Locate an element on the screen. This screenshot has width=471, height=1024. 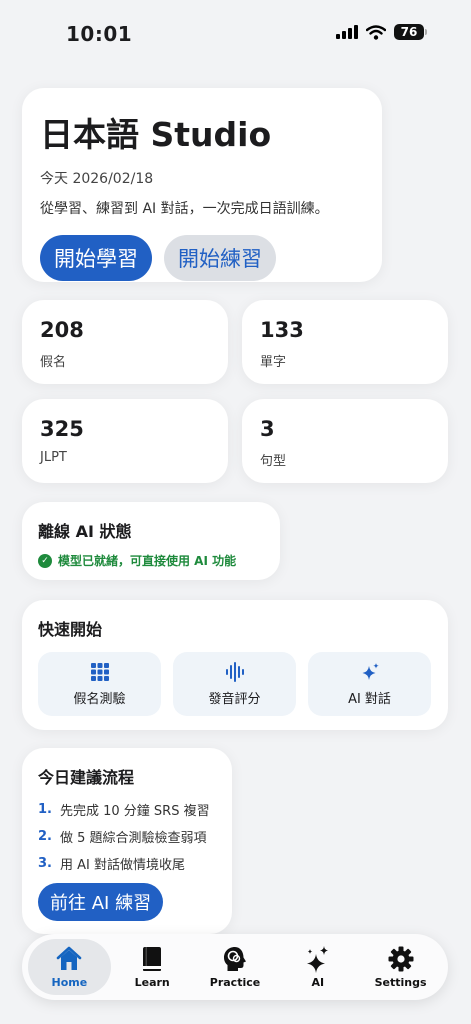
quick-ai-chat-button: AI 對話 is located at coordinates (369, 684).